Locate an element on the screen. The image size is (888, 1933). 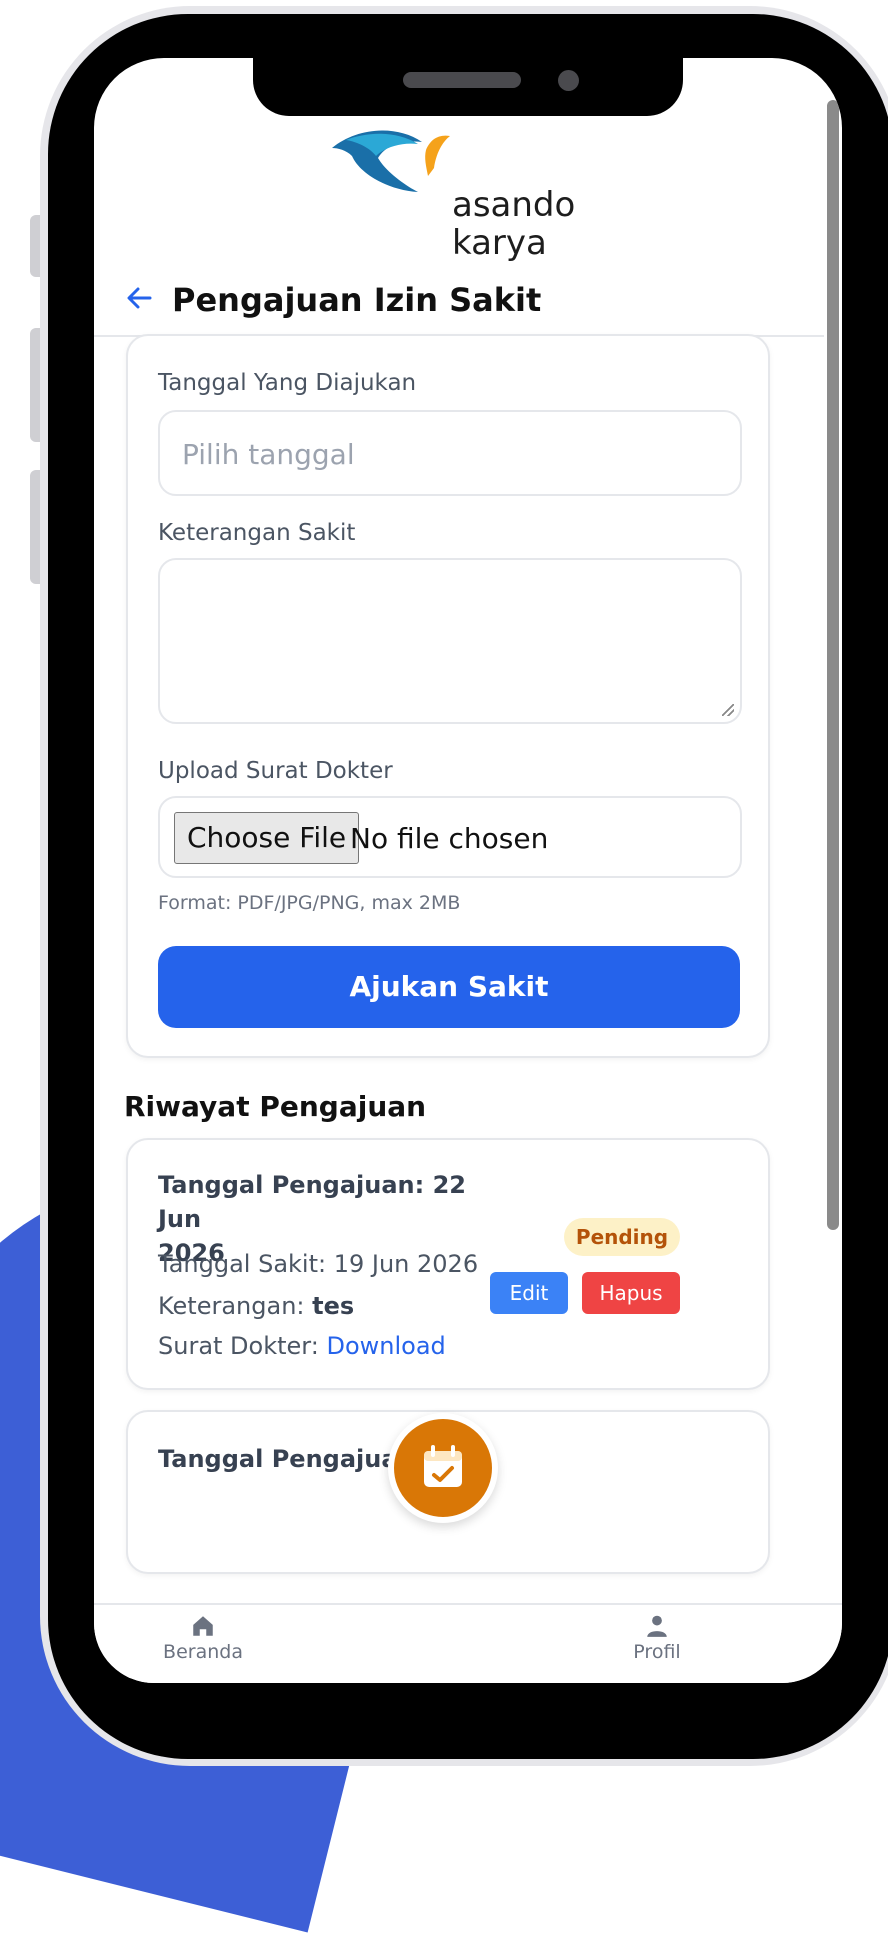
phone-notch is located at coordinates (468, 87).